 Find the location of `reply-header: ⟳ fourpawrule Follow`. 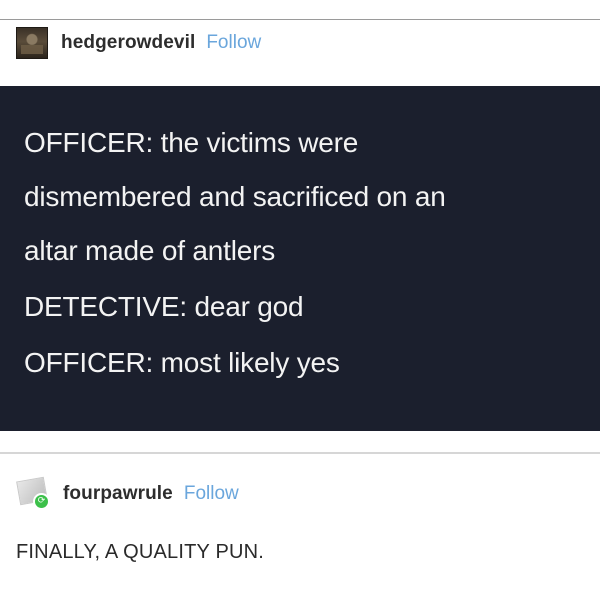

reply-header: ⟳ fourpawrule Follow is located at coordinates (127, 493).